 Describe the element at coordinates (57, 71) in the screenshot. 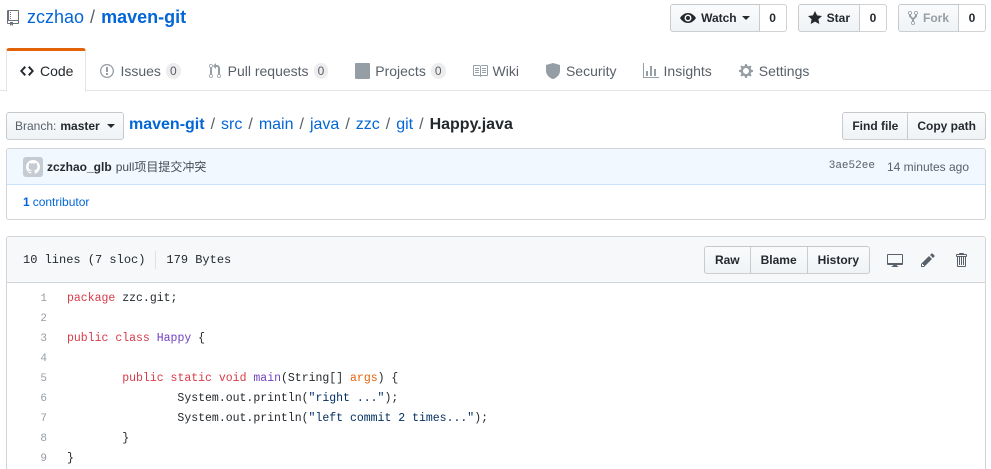

I see `tab-label: Code` at that location.